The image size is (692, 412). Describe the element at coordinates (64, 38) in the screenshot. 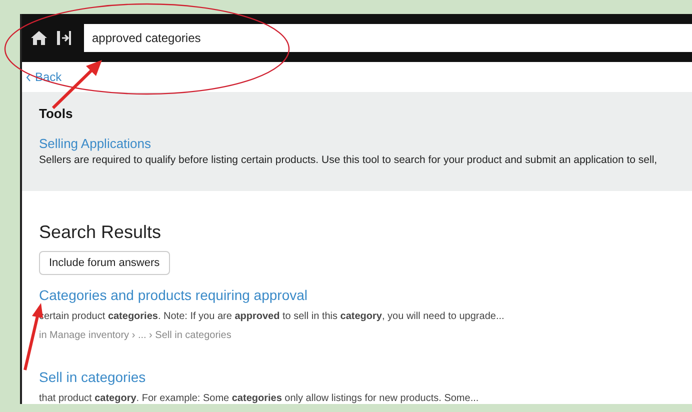

I see `panel-toggle-icon` at that location.